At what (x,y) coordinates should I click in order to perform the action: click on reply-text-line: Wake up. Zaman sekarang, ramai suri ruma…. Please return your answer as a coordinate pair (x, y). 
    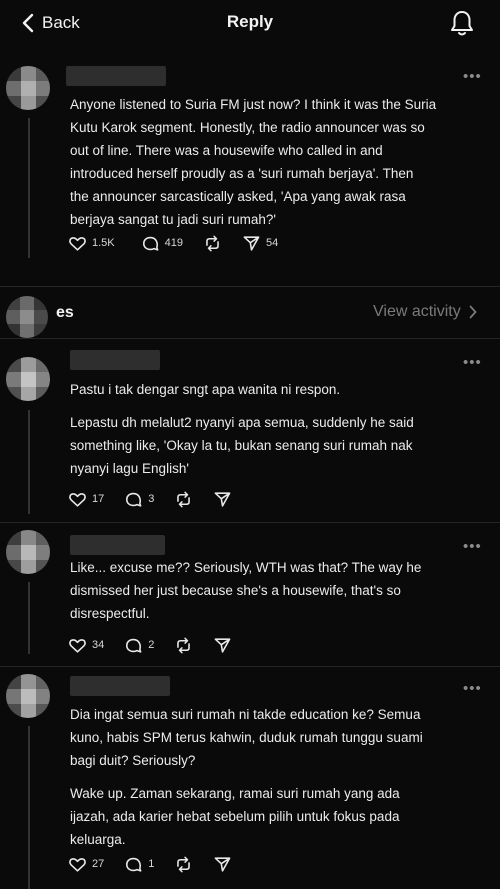
    Looking at the image, I should click on (235, 793).